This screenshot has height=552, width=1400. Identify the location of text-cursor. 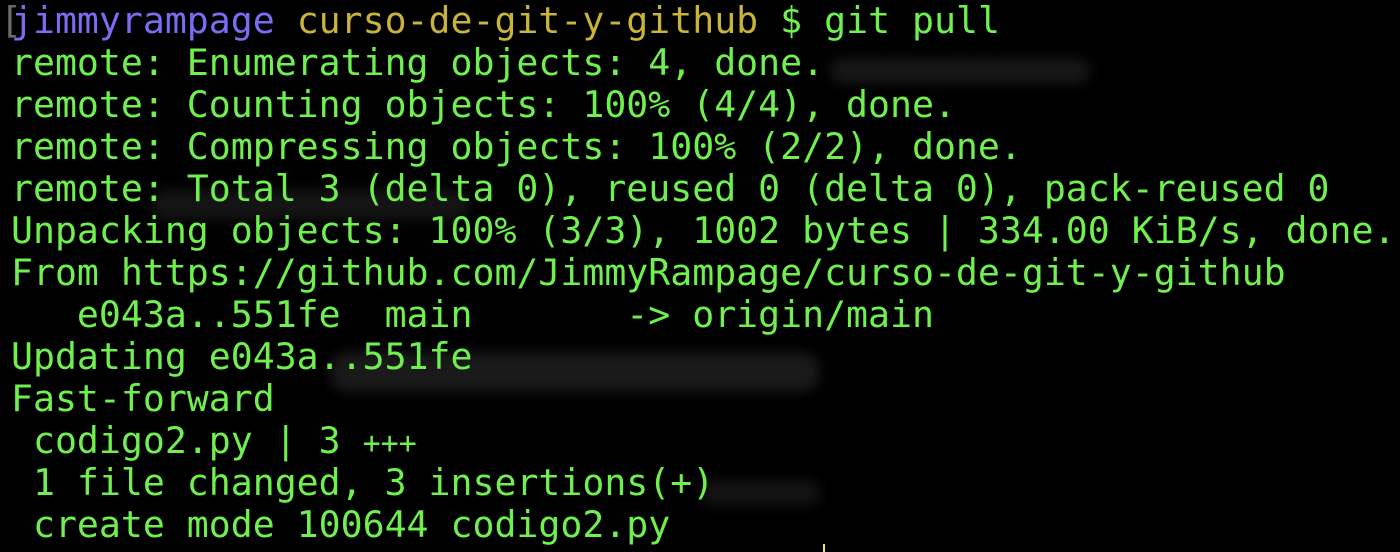
(824, 548).